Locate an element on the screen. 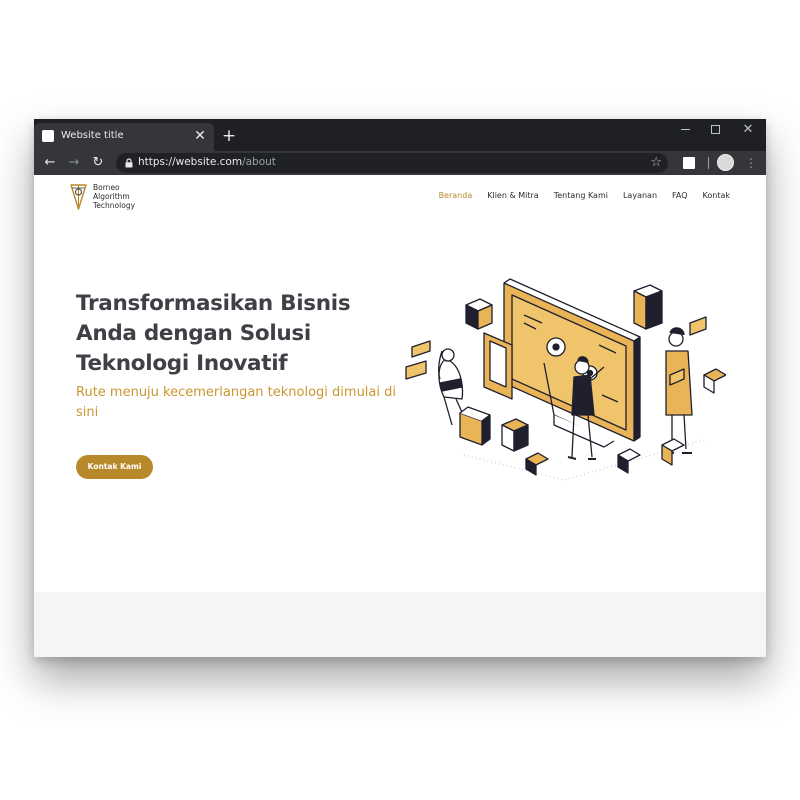  url-text: https://website.com/about is located at coordinates (207, 162).